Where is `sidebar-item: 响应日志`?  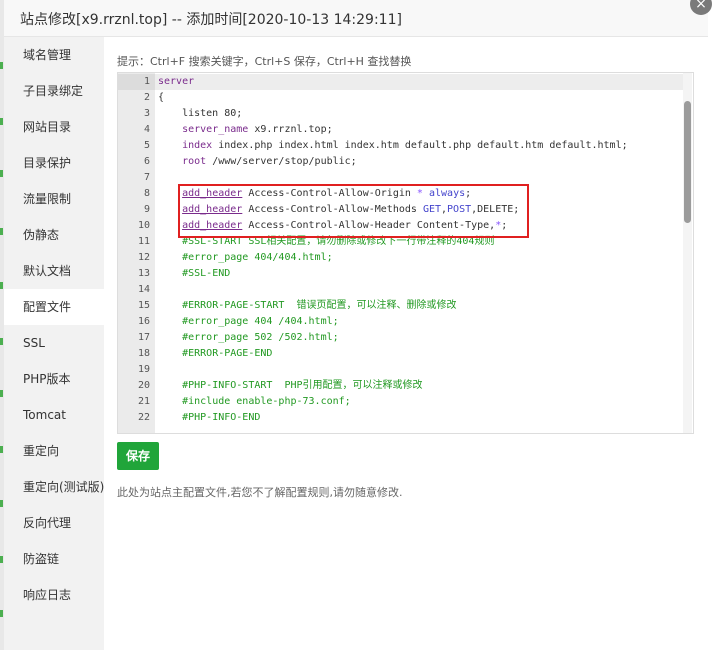 sidebar-item: 响应日志 is located at coordinates (54, 595).